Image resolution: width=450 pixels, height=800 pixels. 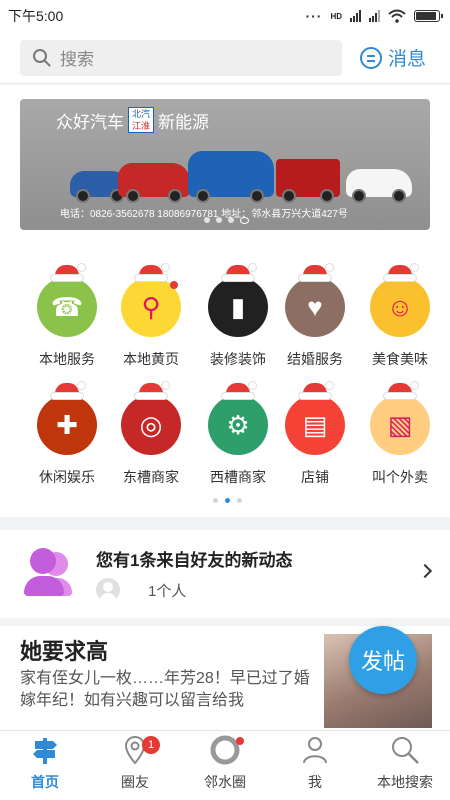 I want to click on category-item: ◎ 东槽商家, so click(x=151, y=434).